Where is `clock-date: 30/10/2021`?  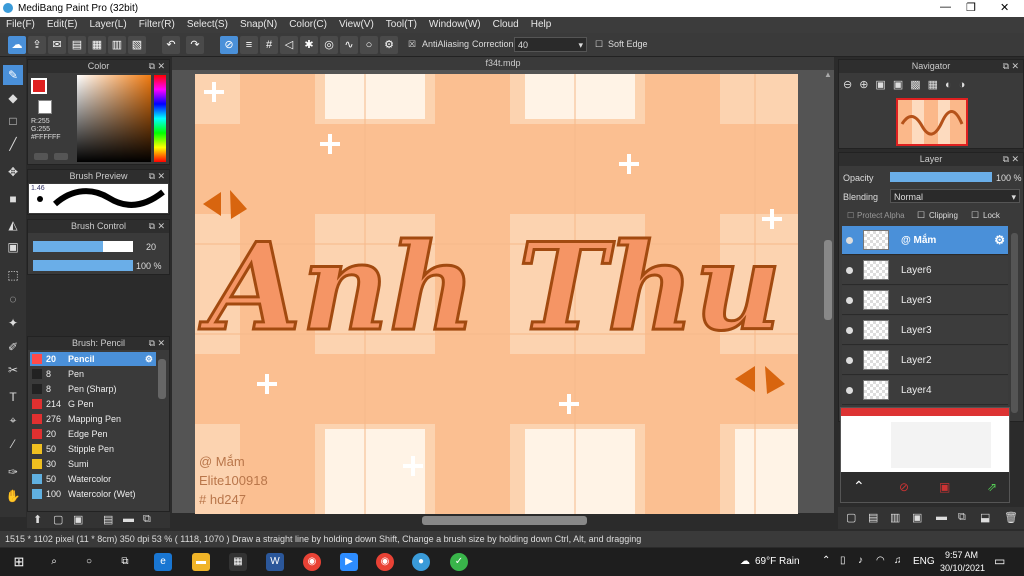 clock-date: 30/10/2021 is located at coordinates (962, 568).